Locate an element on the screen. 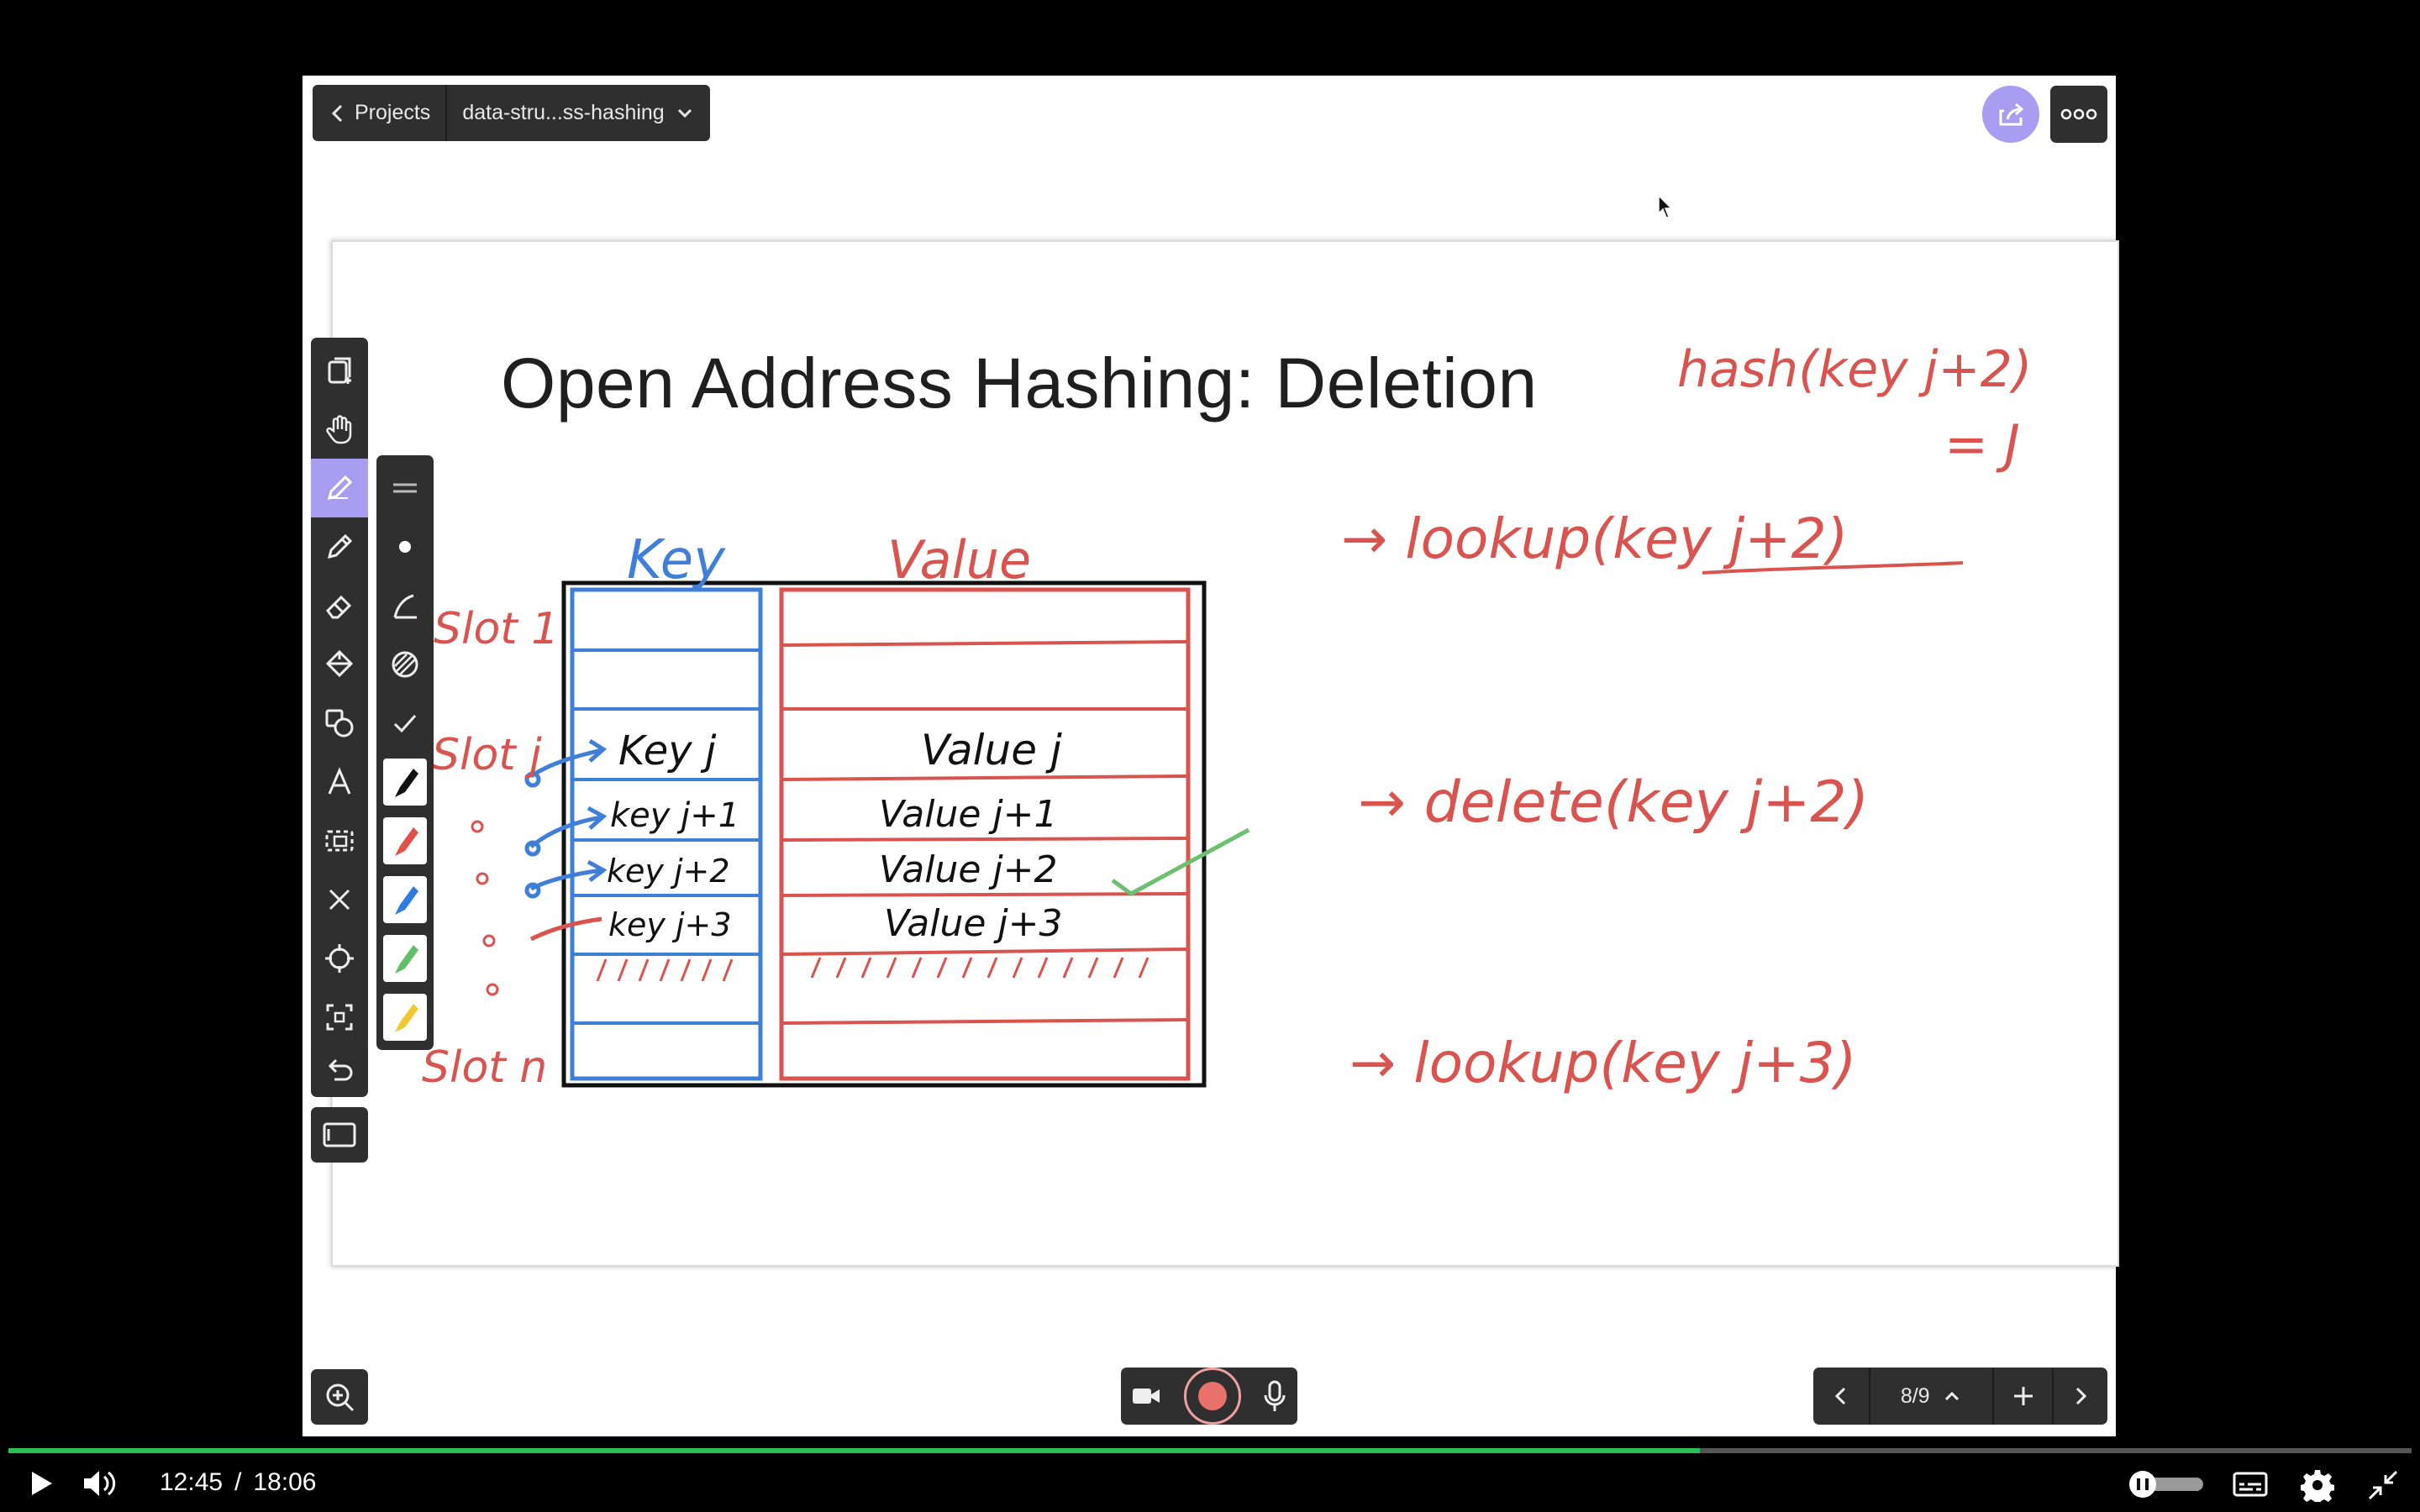  record-icon is located at coordinates (1212, 1396).